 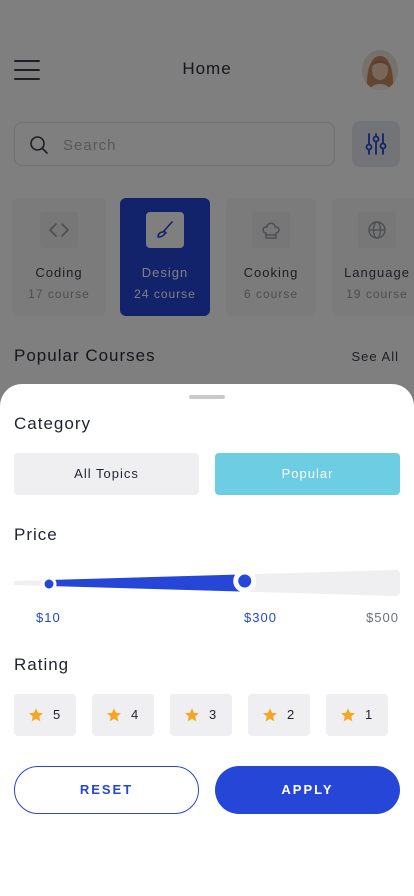 I want to click on rating-value: 4, so click(x=135, y=714).